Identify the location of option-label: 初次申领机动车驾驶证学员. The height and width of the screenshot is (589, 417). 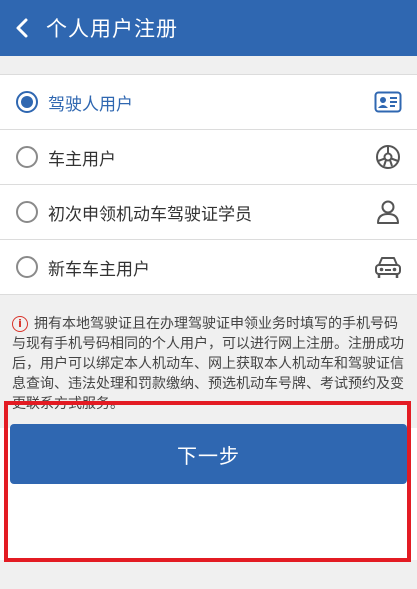
(150, 214).